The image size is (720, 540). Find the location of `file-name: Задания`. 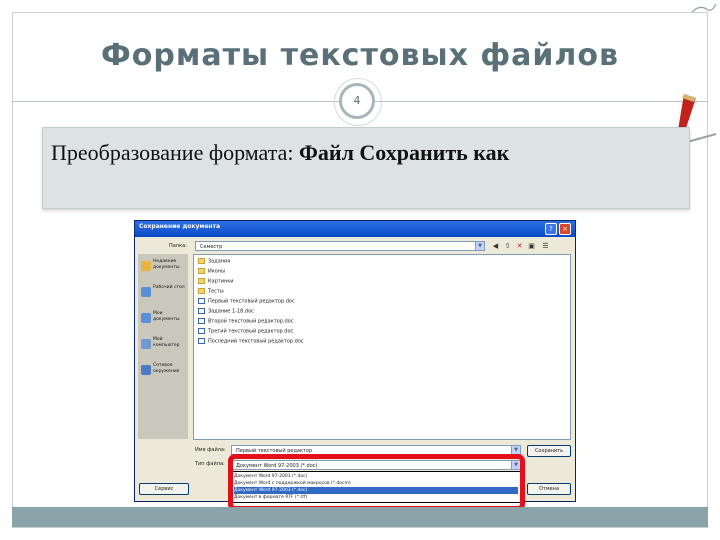

file-name: Задания is located at coordinates (219, 261).